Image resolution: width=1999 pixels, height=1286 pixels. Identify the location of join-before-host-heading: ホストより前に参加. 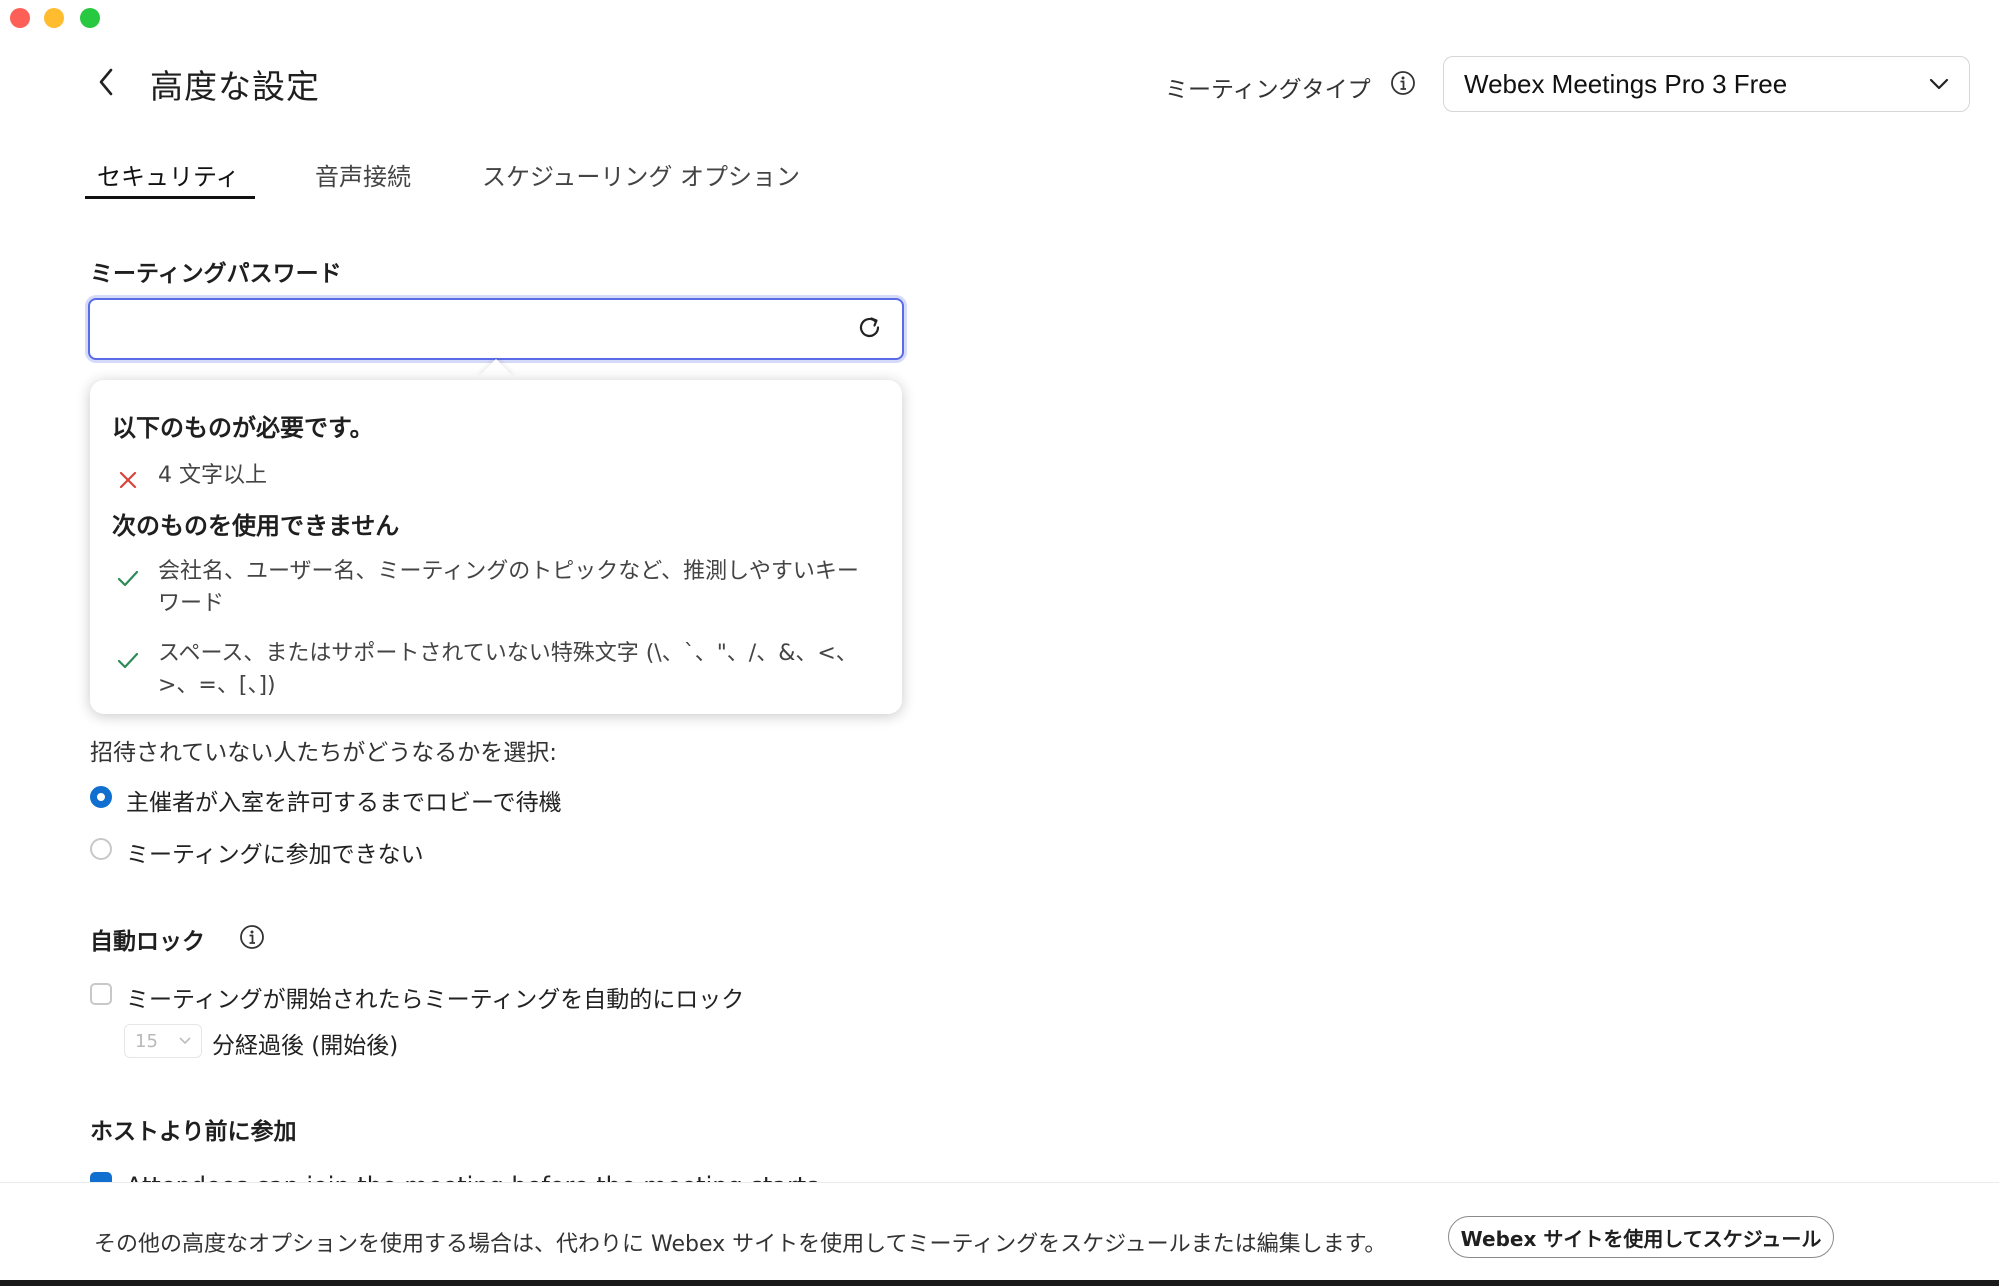
(193, 1132).